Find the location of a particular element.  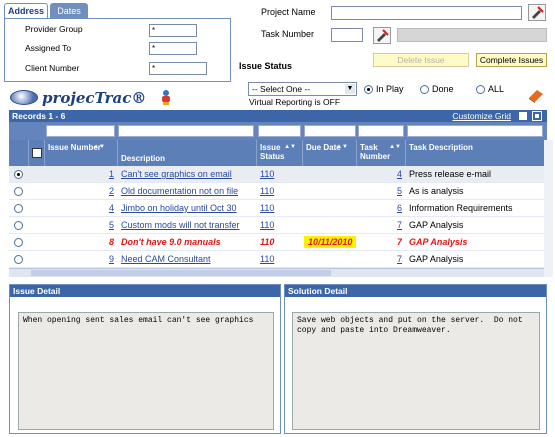

horizontal-scrollbar is located at coordinates (278, 272).